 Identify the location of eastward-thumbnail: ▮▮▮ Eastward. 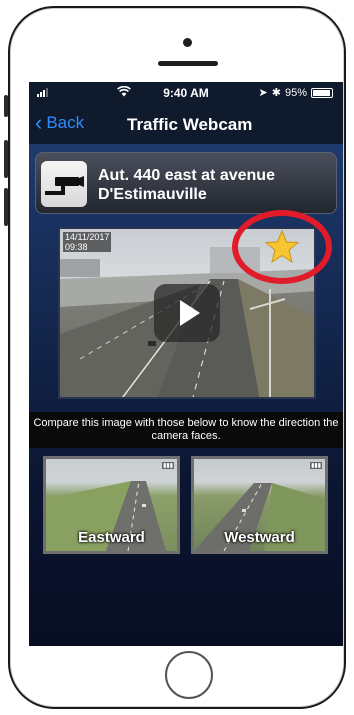
(111, 505).